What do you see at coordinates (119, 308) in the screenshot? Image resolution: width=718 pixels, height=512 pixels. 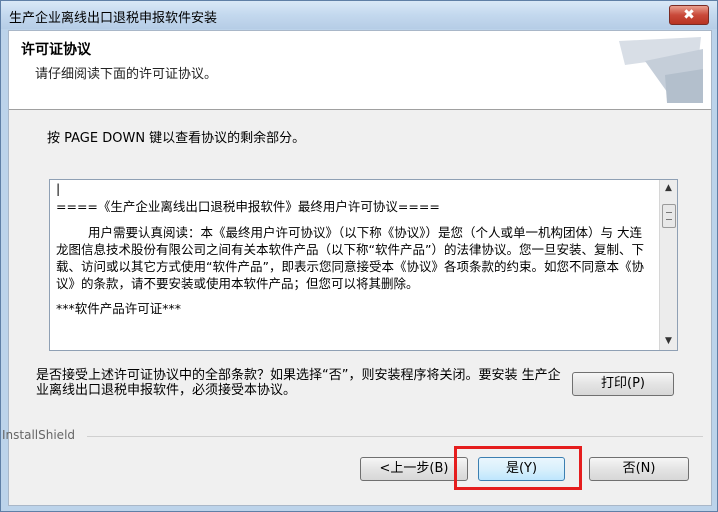 I see `license-section-title: ***软件产品许可证***` at bounding box center [119, 308].